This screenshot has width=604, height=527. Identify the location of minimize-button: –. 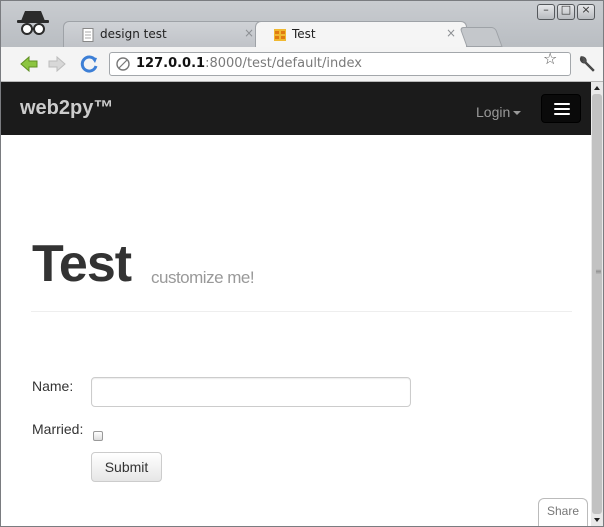
(546, 11).